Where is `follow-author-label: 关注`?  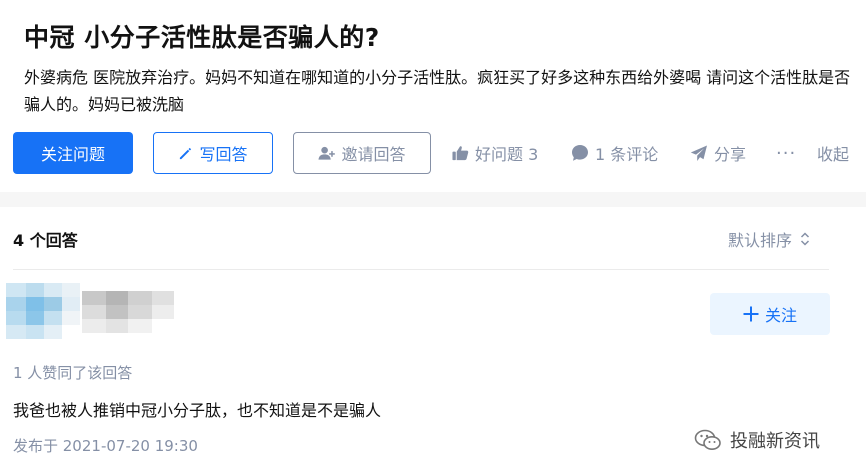 follow-author-label: 关注 is located at coordinates (780, 315).